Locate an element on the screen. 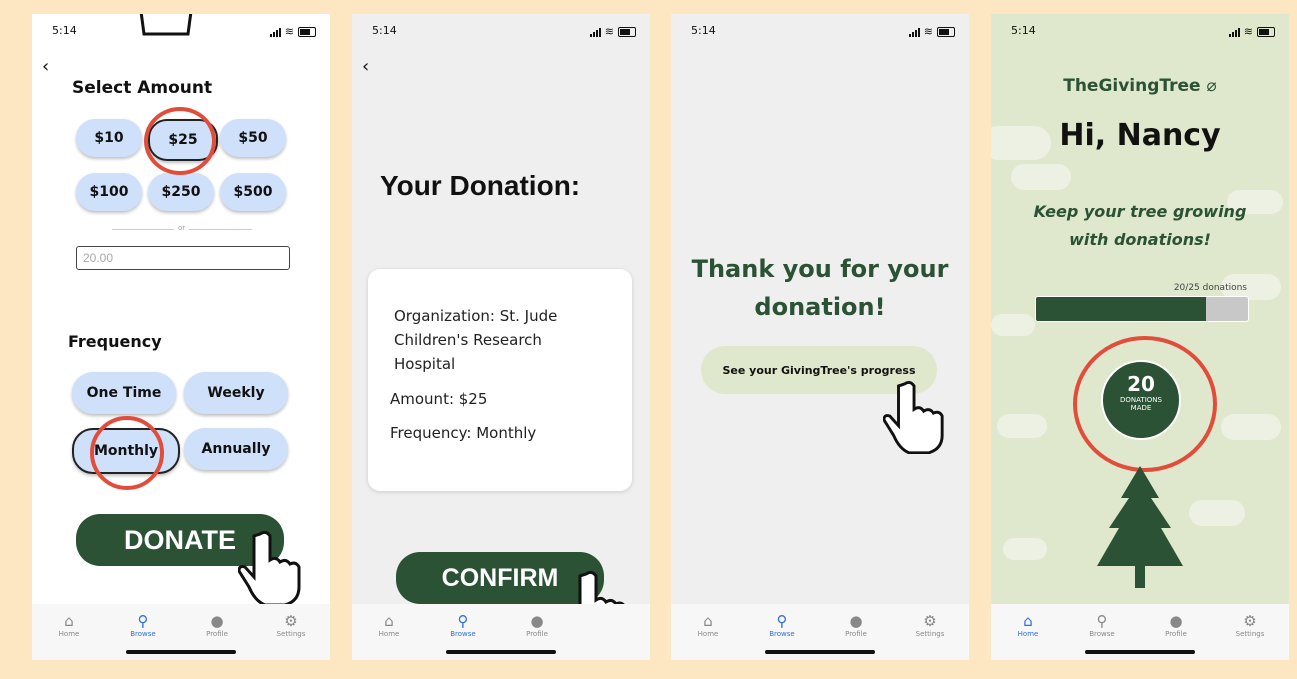  progress-fill is located at coordinates (1121, 309).